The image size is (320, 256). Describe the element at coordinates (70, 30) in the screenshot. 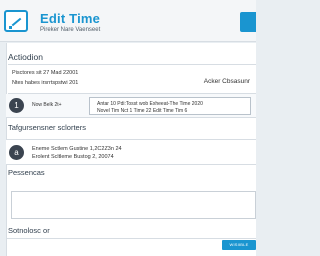

I see `page-subtitle: Pireker Nare Vaenseet` at that location.